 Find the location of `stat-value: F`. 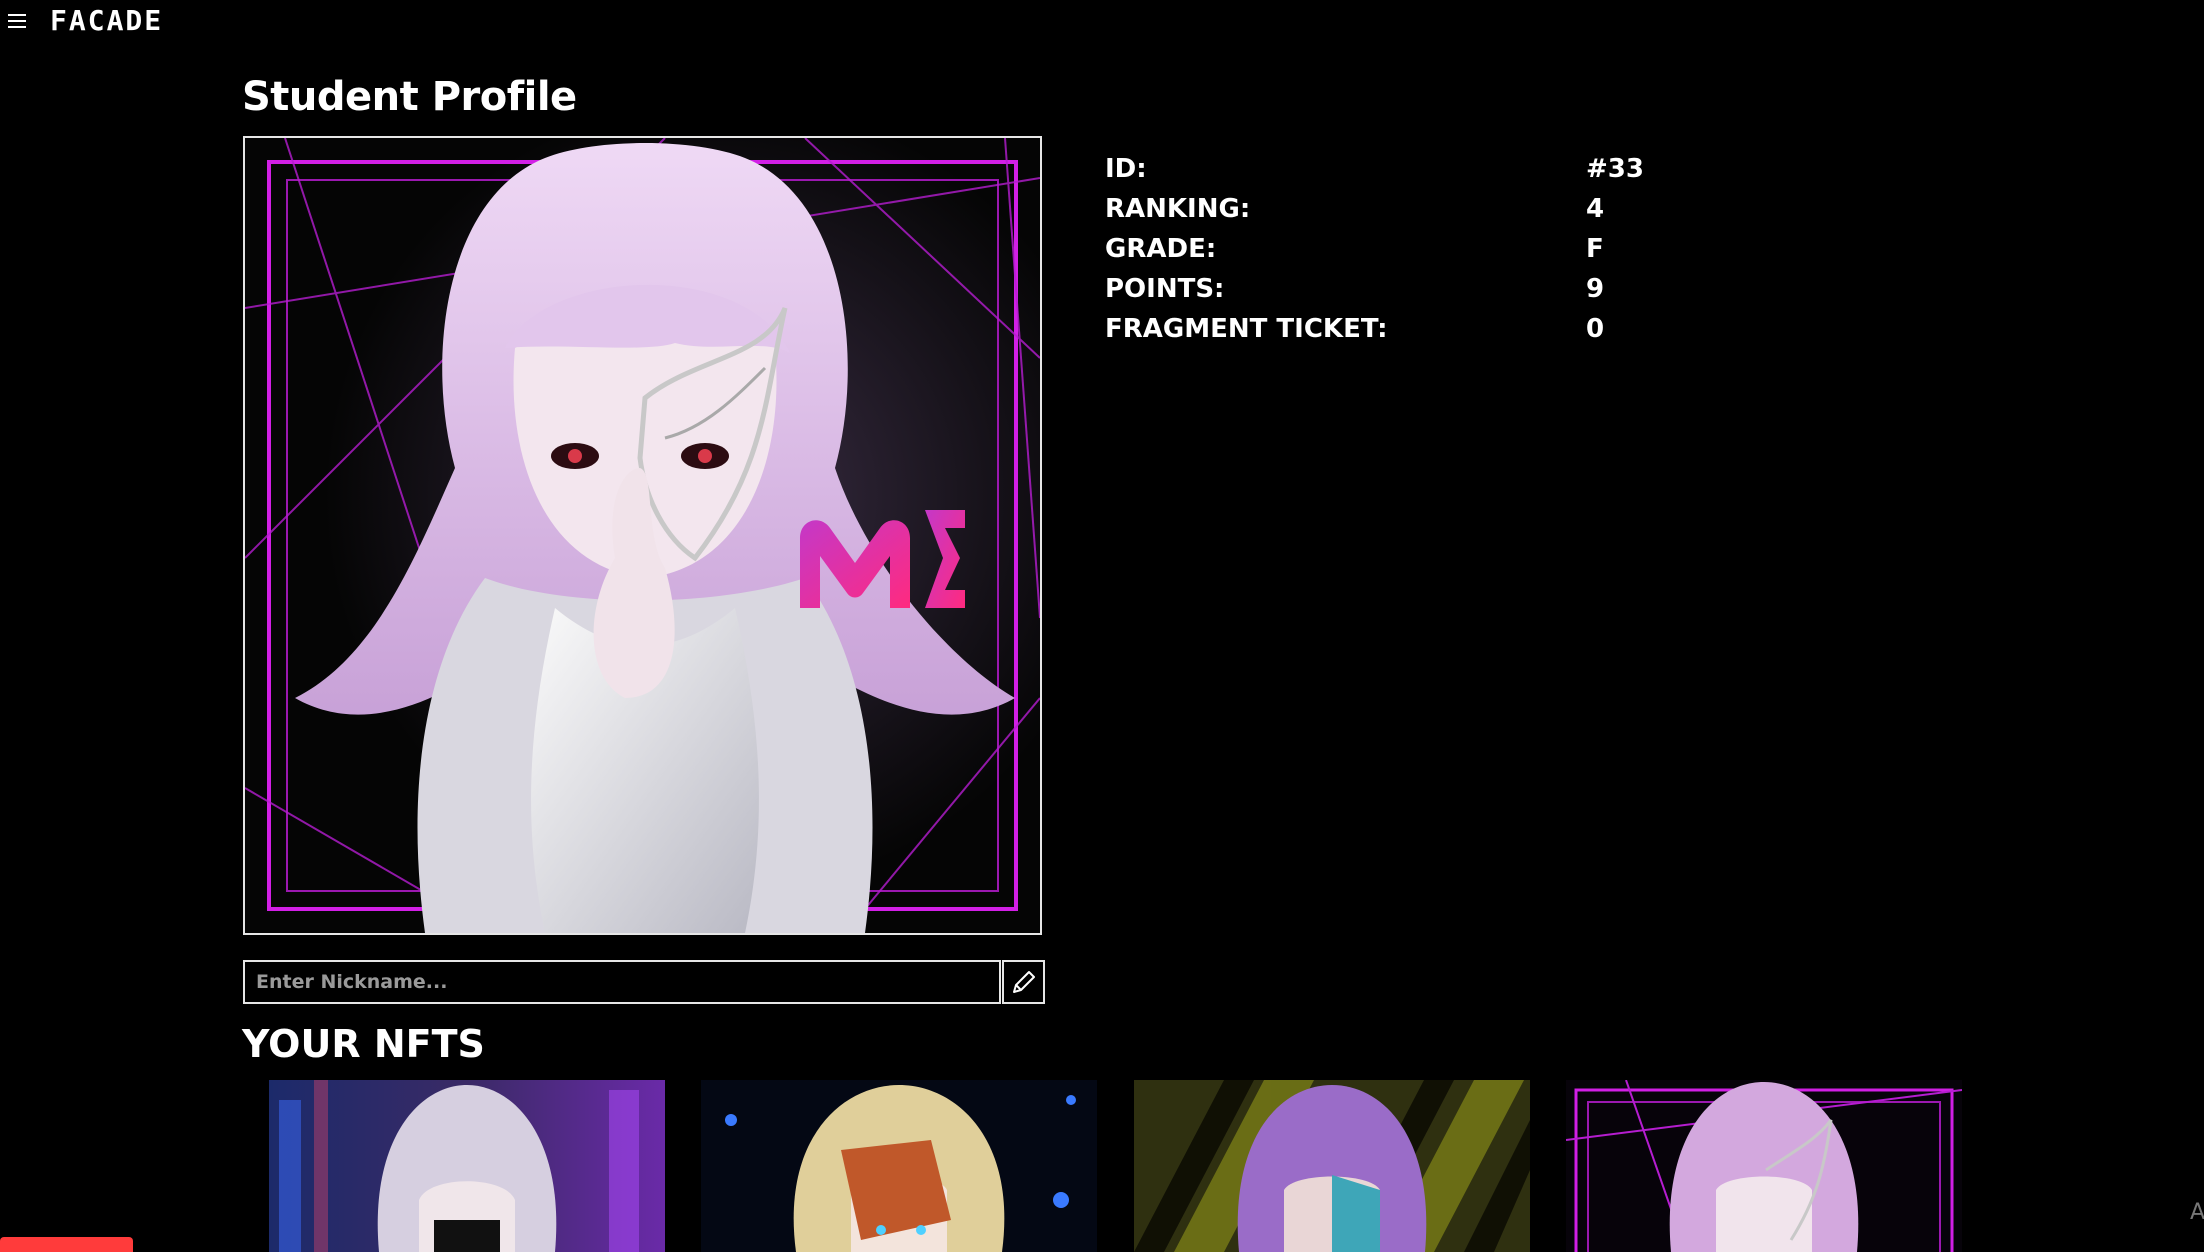

stat-value: F is located at coordinates (1595, 249).